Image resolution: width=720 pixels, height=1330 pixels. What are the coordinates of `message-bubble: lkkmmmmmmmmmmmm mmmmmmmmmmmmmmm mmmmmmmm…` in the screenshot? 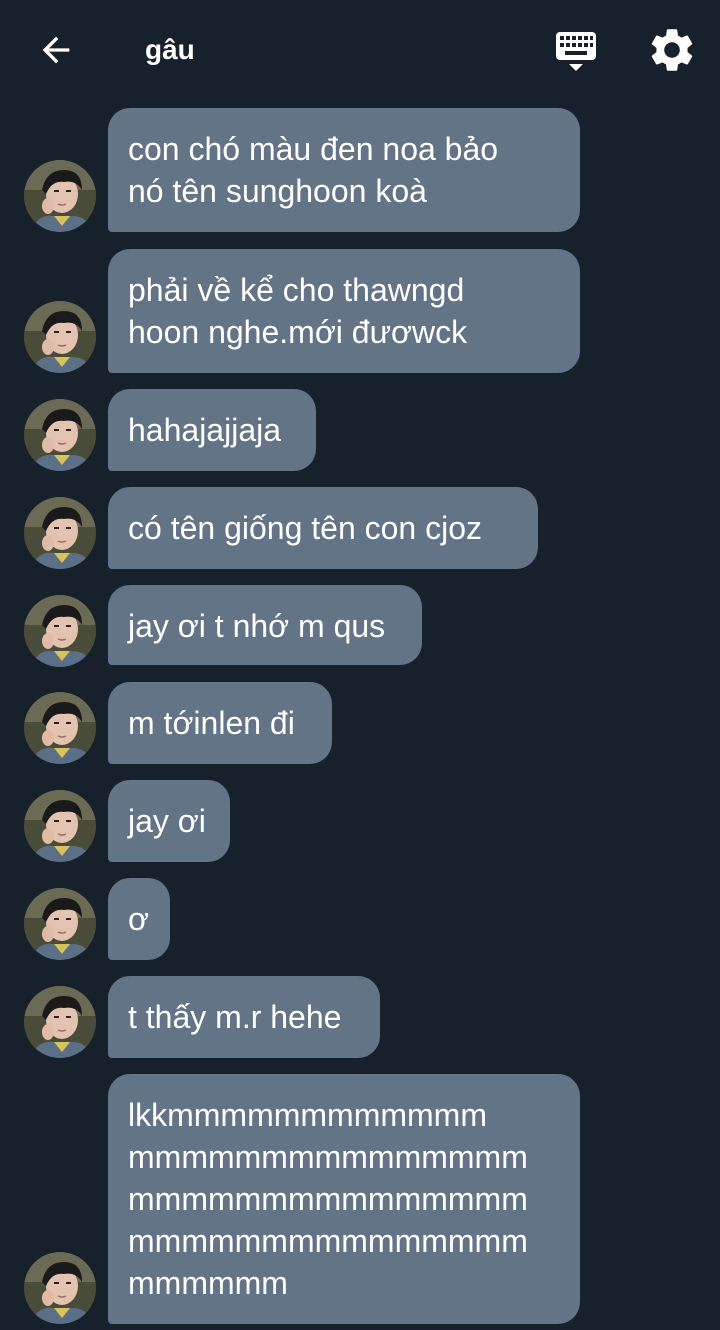 It's located at (344, 1199).